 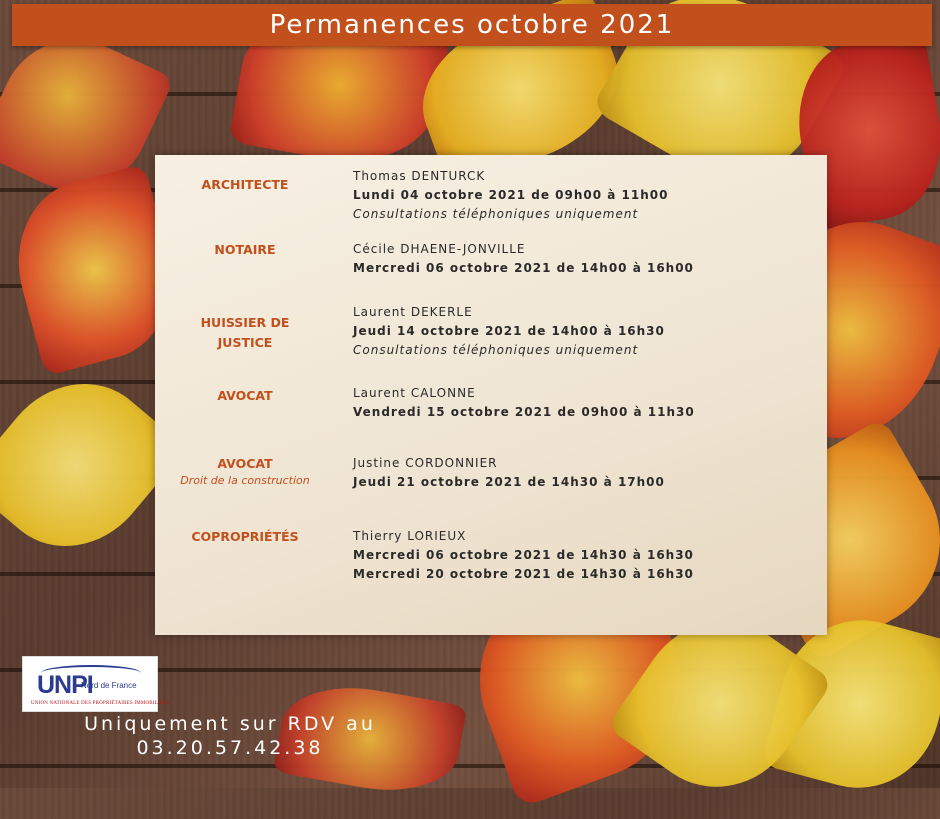 I want to click on title-banner: Permanences octobre 2021, so click(x=472, y=25).